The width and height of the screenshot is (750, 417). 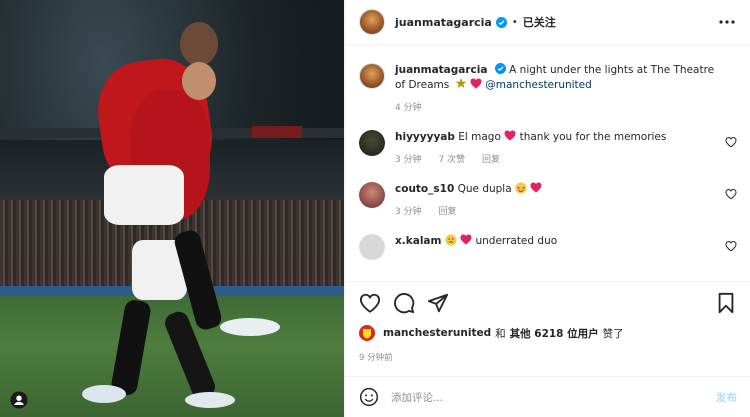 What do you see at coordinates (479, 137) in the screenshot?
I see `comment-text: El mago` at bounding box center [479, 137].